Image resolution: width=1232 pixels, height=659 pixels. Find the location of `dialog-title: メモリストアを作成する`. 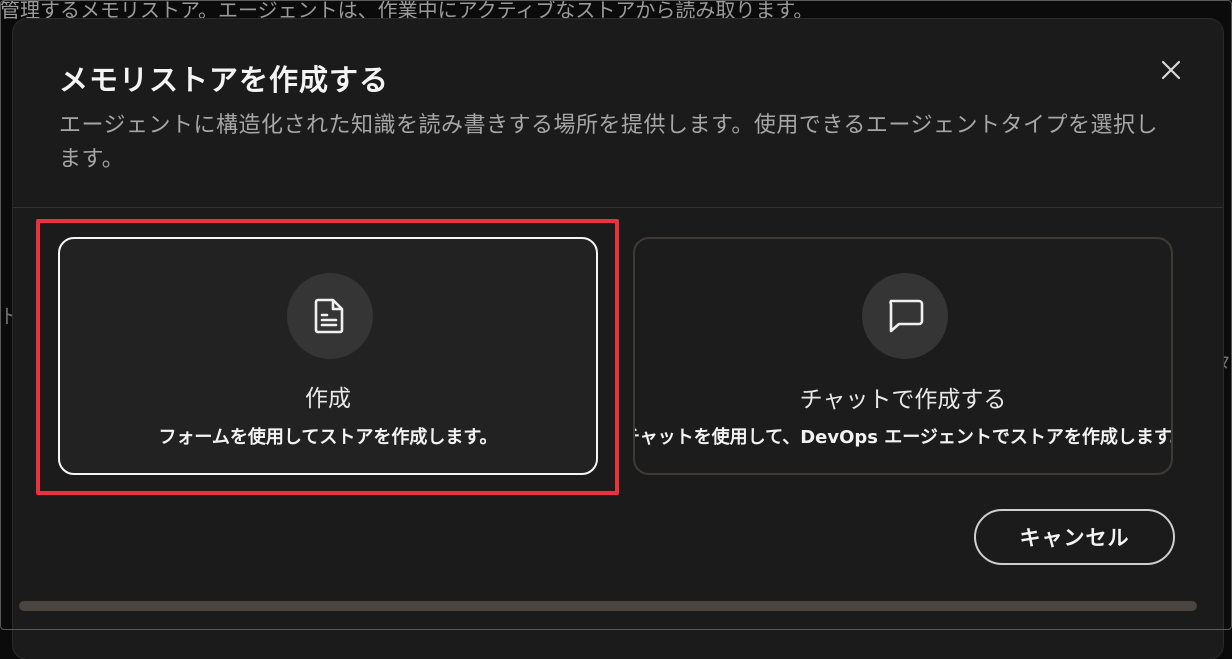

dialog-title: メモリストアを作成する is located at coordinates (224, 80).